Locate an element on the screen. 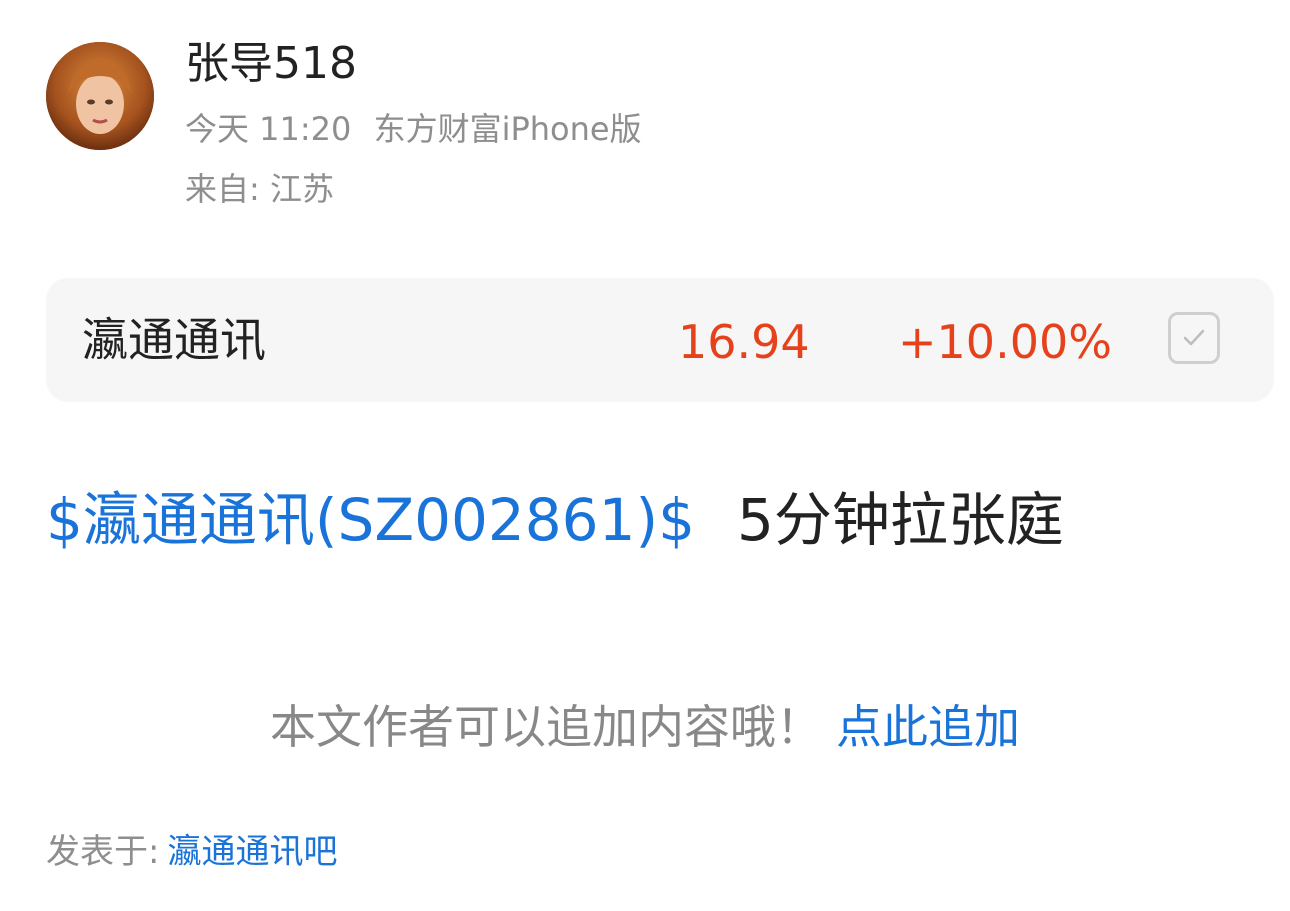 This screenshot has height=911, width=1290. append-prompt: 本文作者可以追加内容哦！ 点此追加 is located at coordinates (645, 727).